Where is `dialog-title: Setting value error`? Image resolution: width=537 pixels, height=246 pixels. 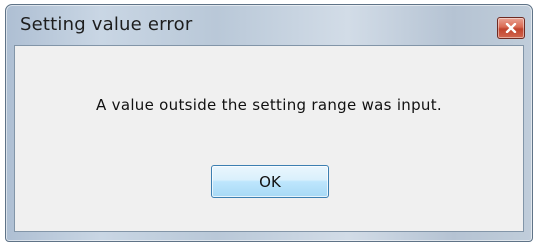
dialog-title: Setting value error is located at coordinates (106, 24).